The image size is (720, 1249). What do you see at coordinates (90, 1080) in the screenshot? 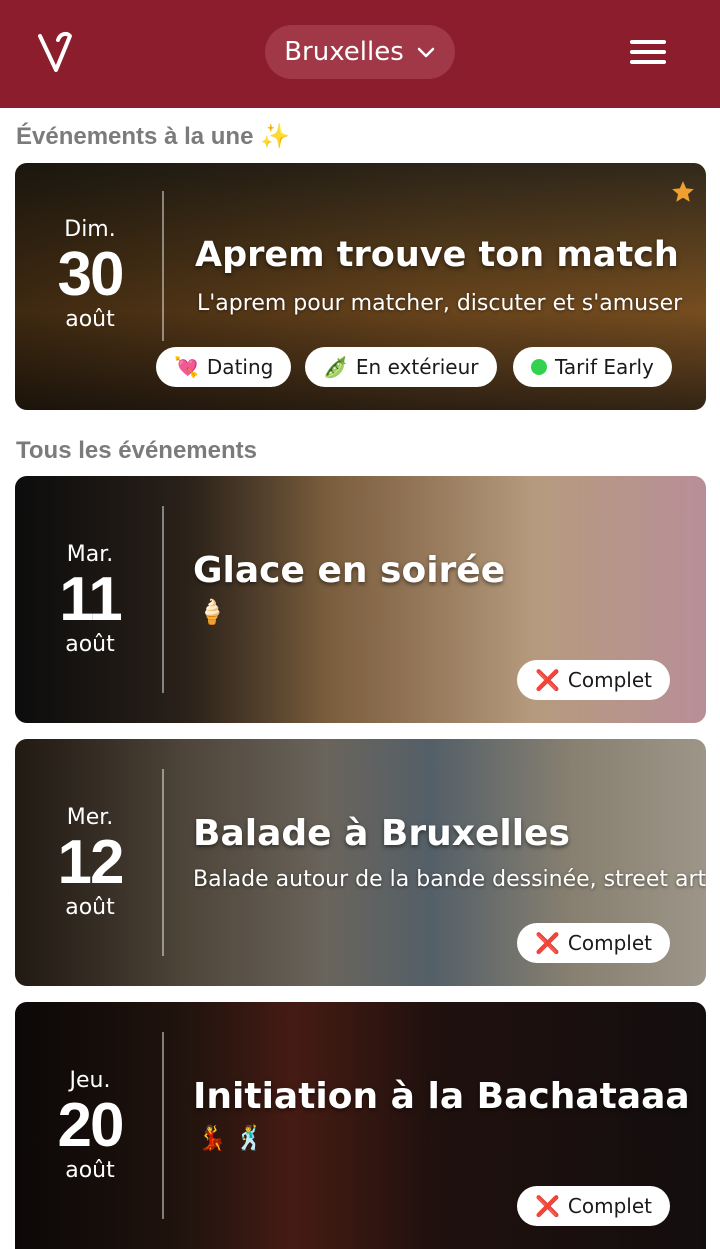
I see `event-weekday: Jeu.` at bounding box center [90, 1080].